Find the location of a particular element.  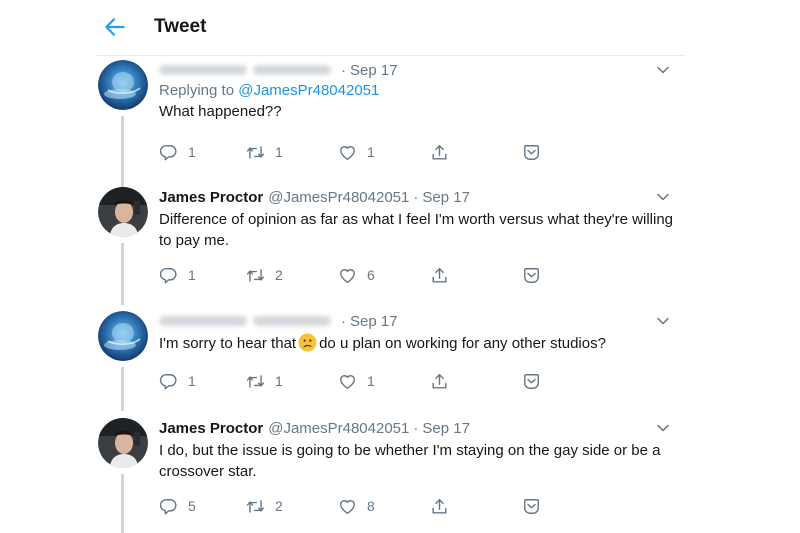

like-button: 6 is located at coordinates (356, 275).